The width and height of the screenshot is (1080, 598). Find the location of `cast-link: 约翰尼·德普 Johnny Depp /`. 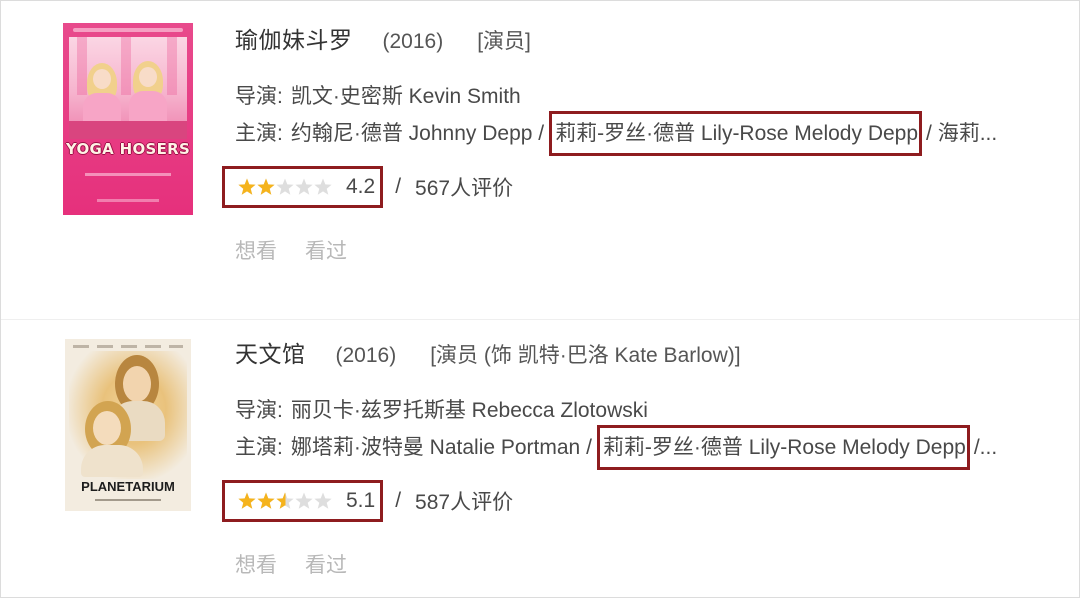

cast-link: 约翰尼·德普 Johnny Depp / is located at coordinates (417, 133).